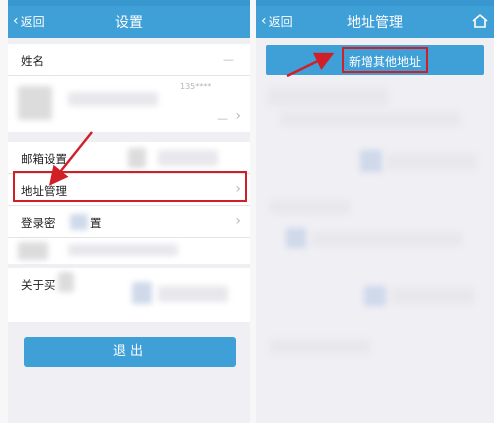 The height and width of the screenshot is (423, 494). Describe the element at coordinates (129, 190) in the screenshot. I see `menu-item-address: 地址管理 ›` at that location.